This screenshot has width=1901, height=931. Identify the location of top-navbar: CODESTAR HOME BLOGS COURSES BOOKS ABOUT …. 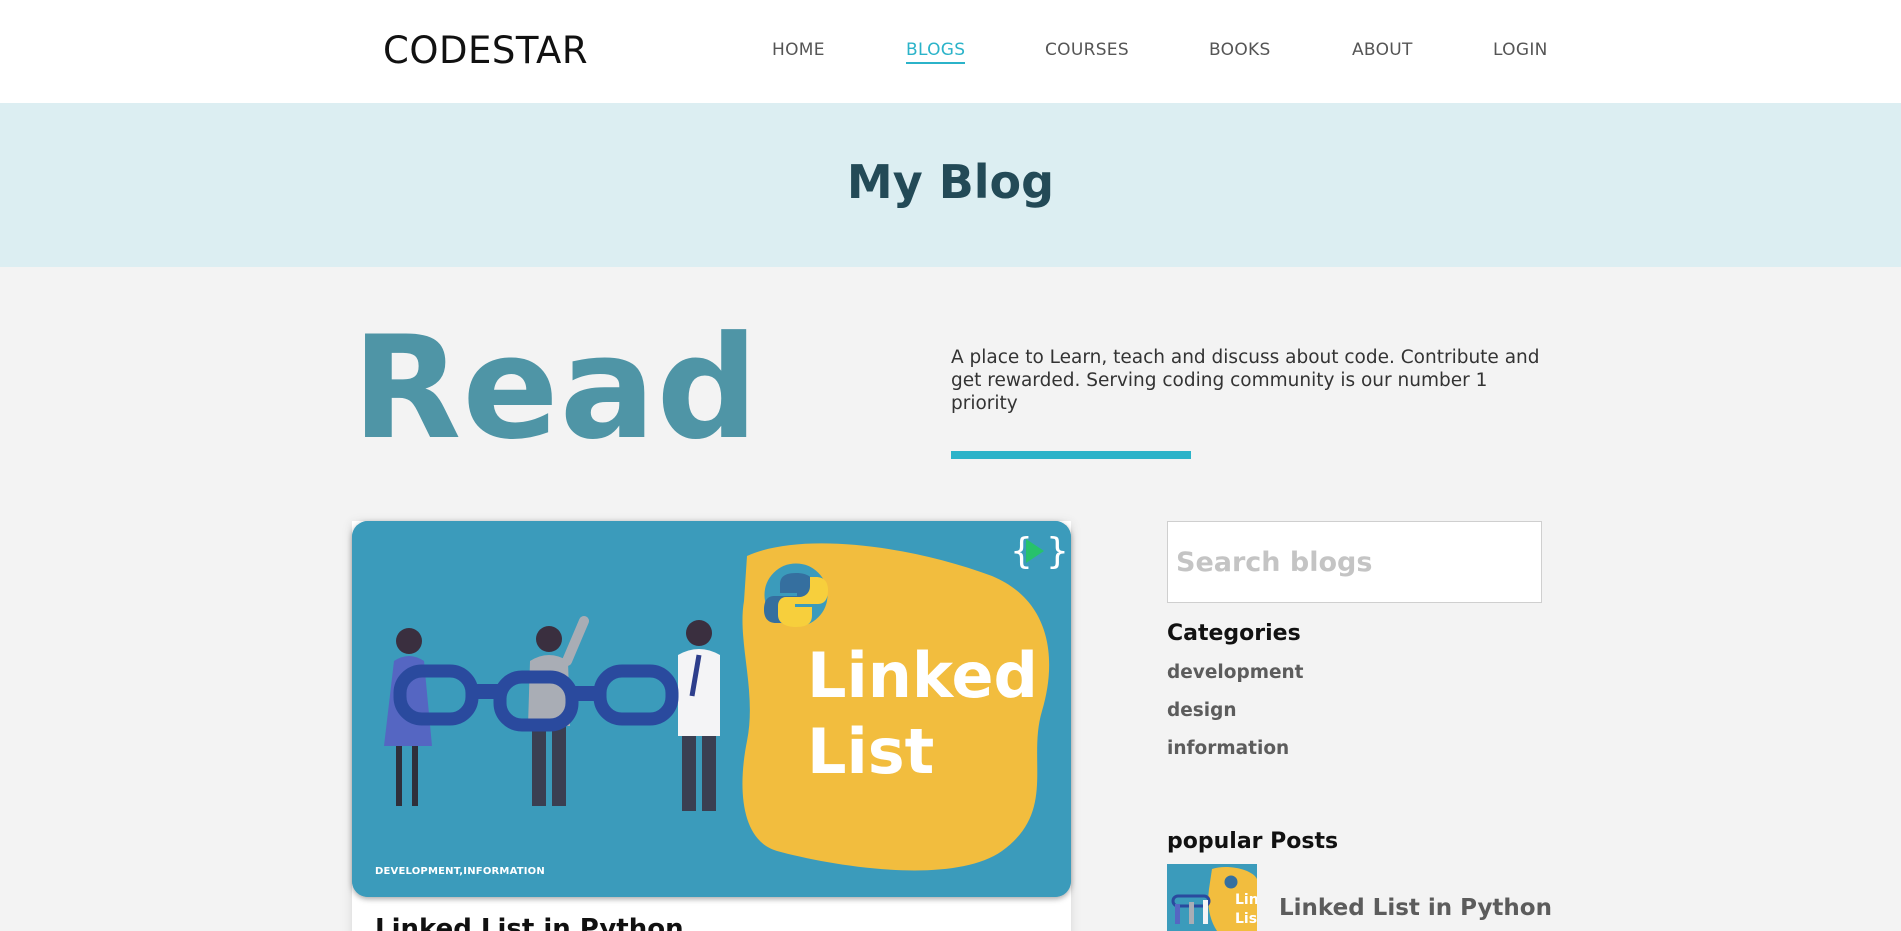
(950, 51).